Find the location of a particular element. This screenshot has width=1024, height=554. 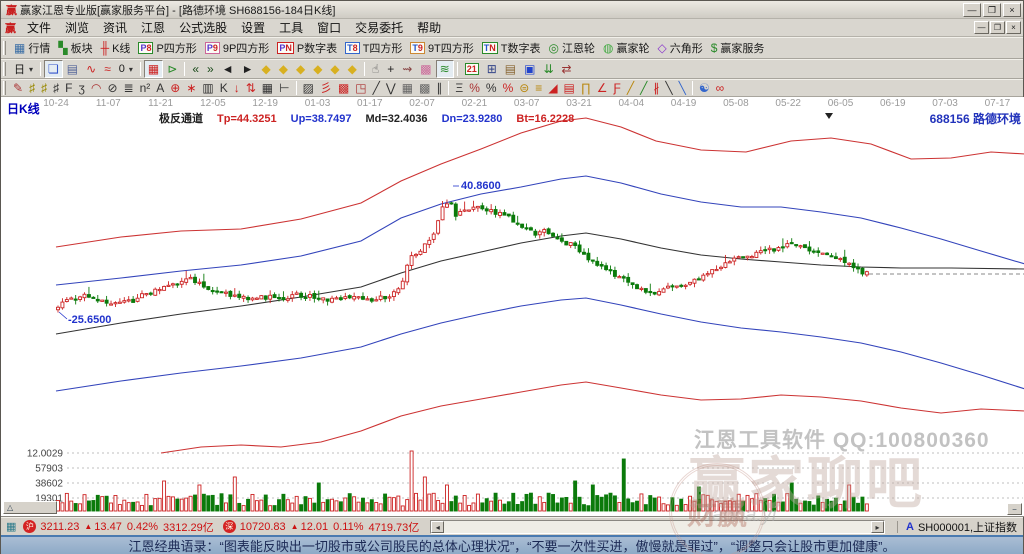

brush-tool: ✎ is located at coordinates (18, 88).